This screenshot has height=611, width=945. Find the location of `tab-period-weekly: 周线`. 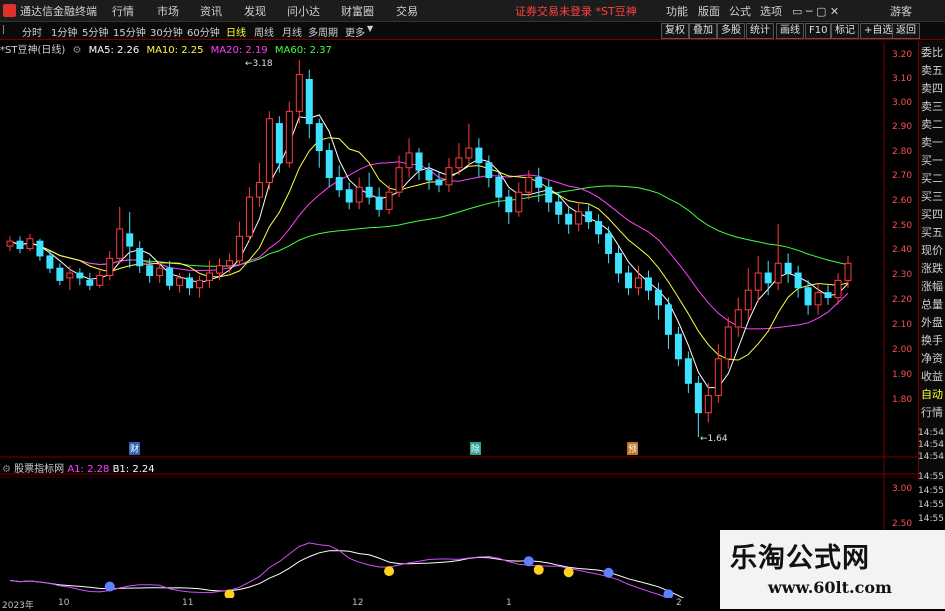

tab-period-weekly: 周线 is located at coordinates (264, 31).